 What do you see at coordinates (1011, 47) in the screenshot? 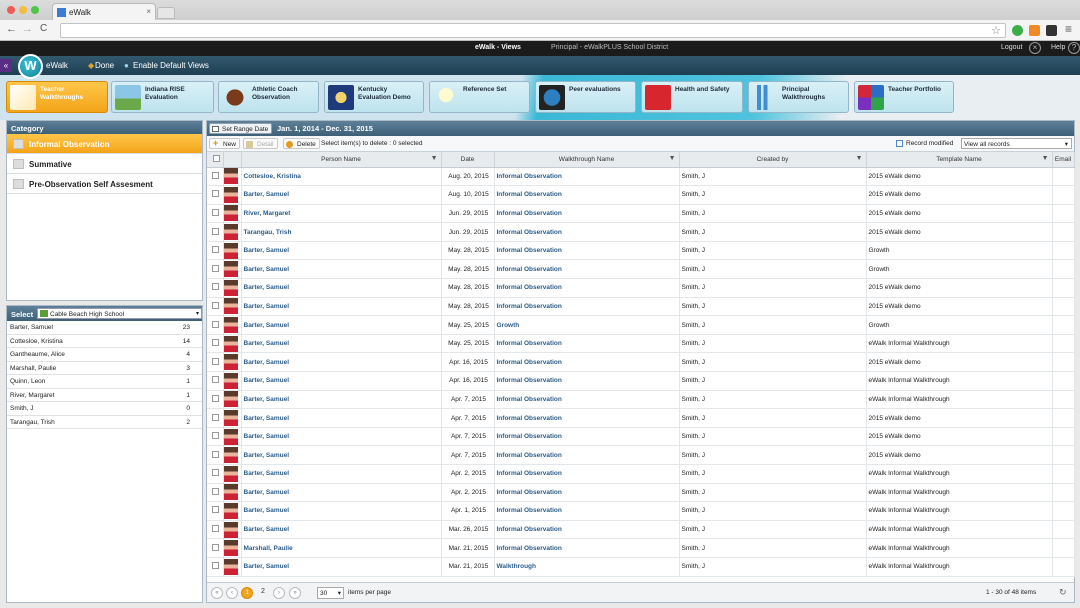
I see `logout-link: Logout` at bounding box center [1011, 47].